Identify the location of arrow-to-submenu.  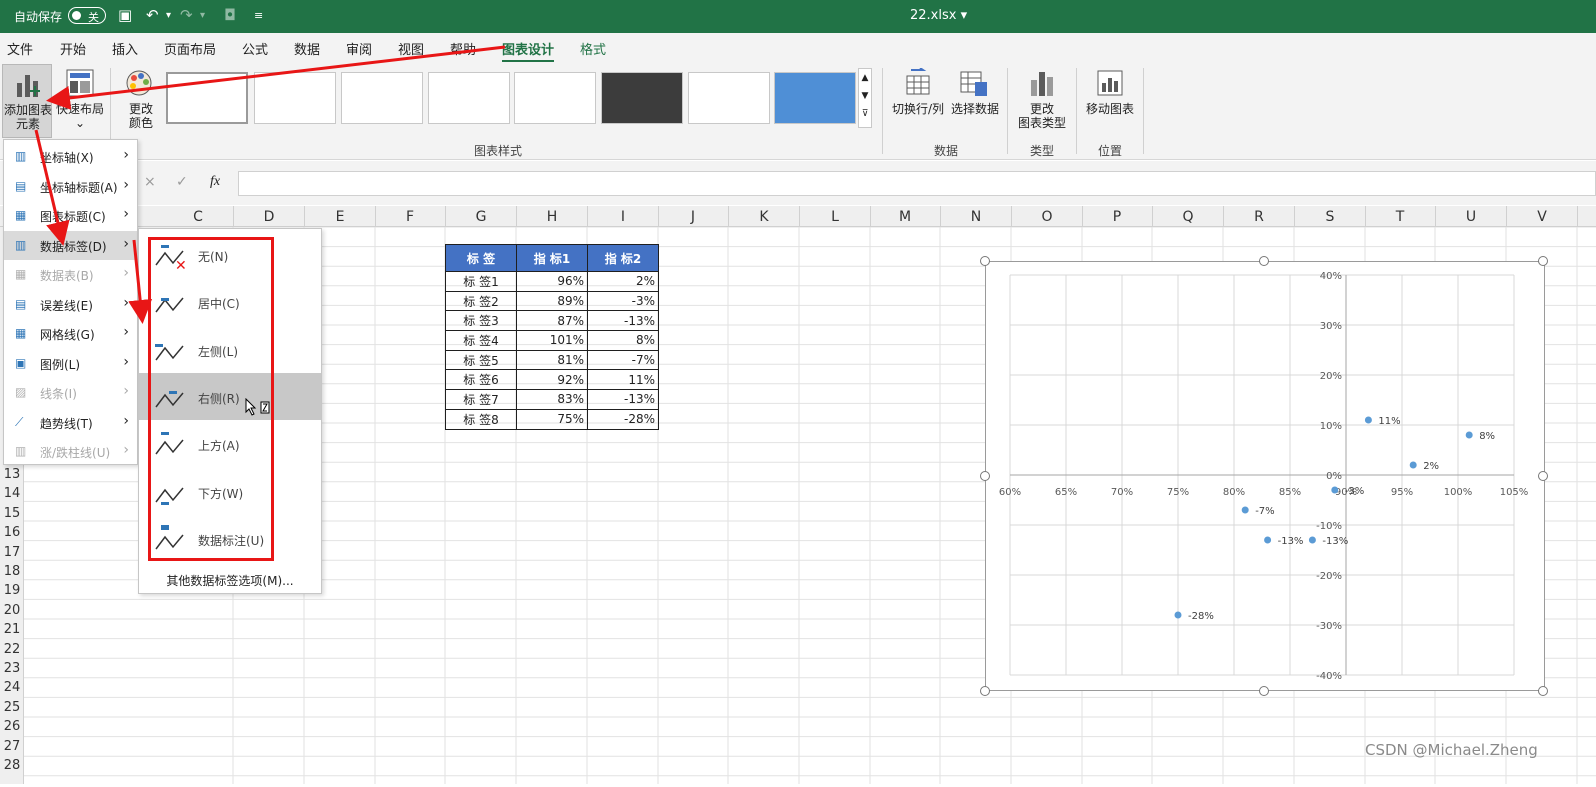
(140, 281).